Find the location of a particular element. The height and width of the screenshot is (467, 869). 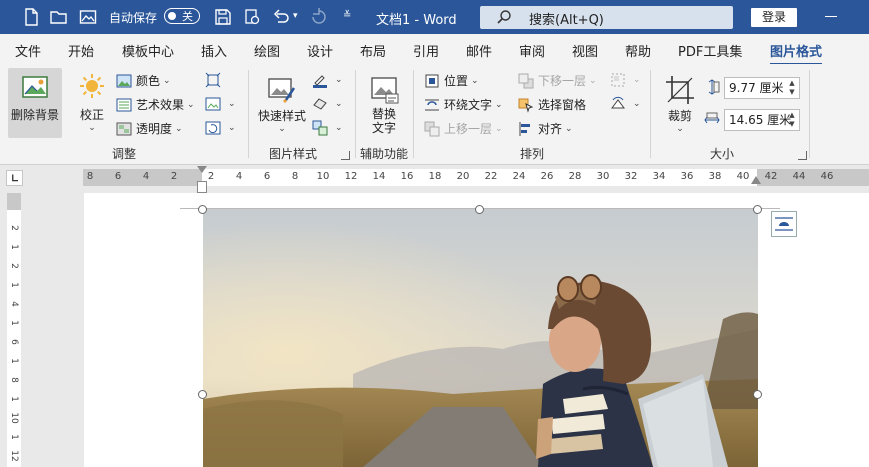

crop-icon is located at coordinates (680, 90).